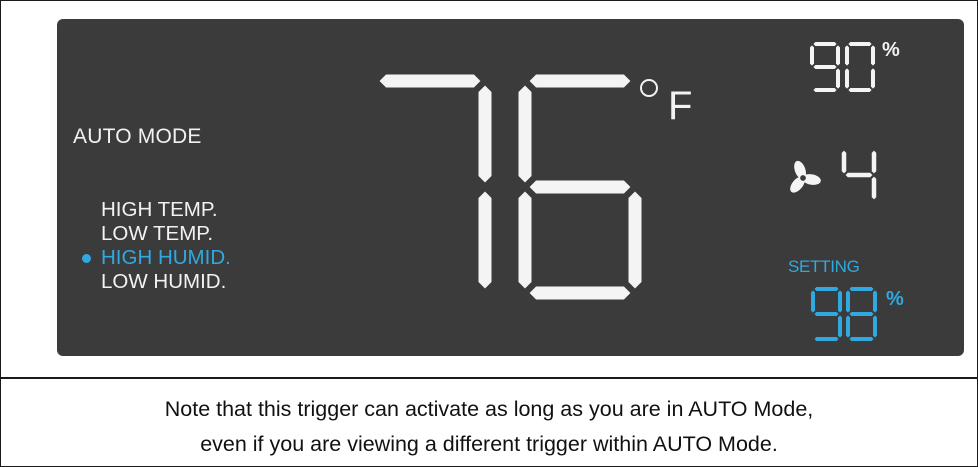 The image size is (978, 467). Describe the element at coordinates (159, 209) in the screenshot. I see `trigger-label: HIGH TEMP.` at that location.